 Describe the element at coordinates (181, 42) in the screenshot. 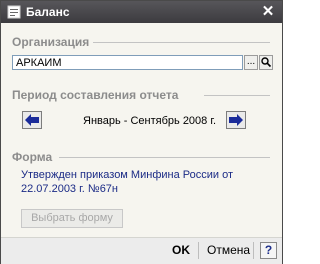

I see `organization-divider` at that location.